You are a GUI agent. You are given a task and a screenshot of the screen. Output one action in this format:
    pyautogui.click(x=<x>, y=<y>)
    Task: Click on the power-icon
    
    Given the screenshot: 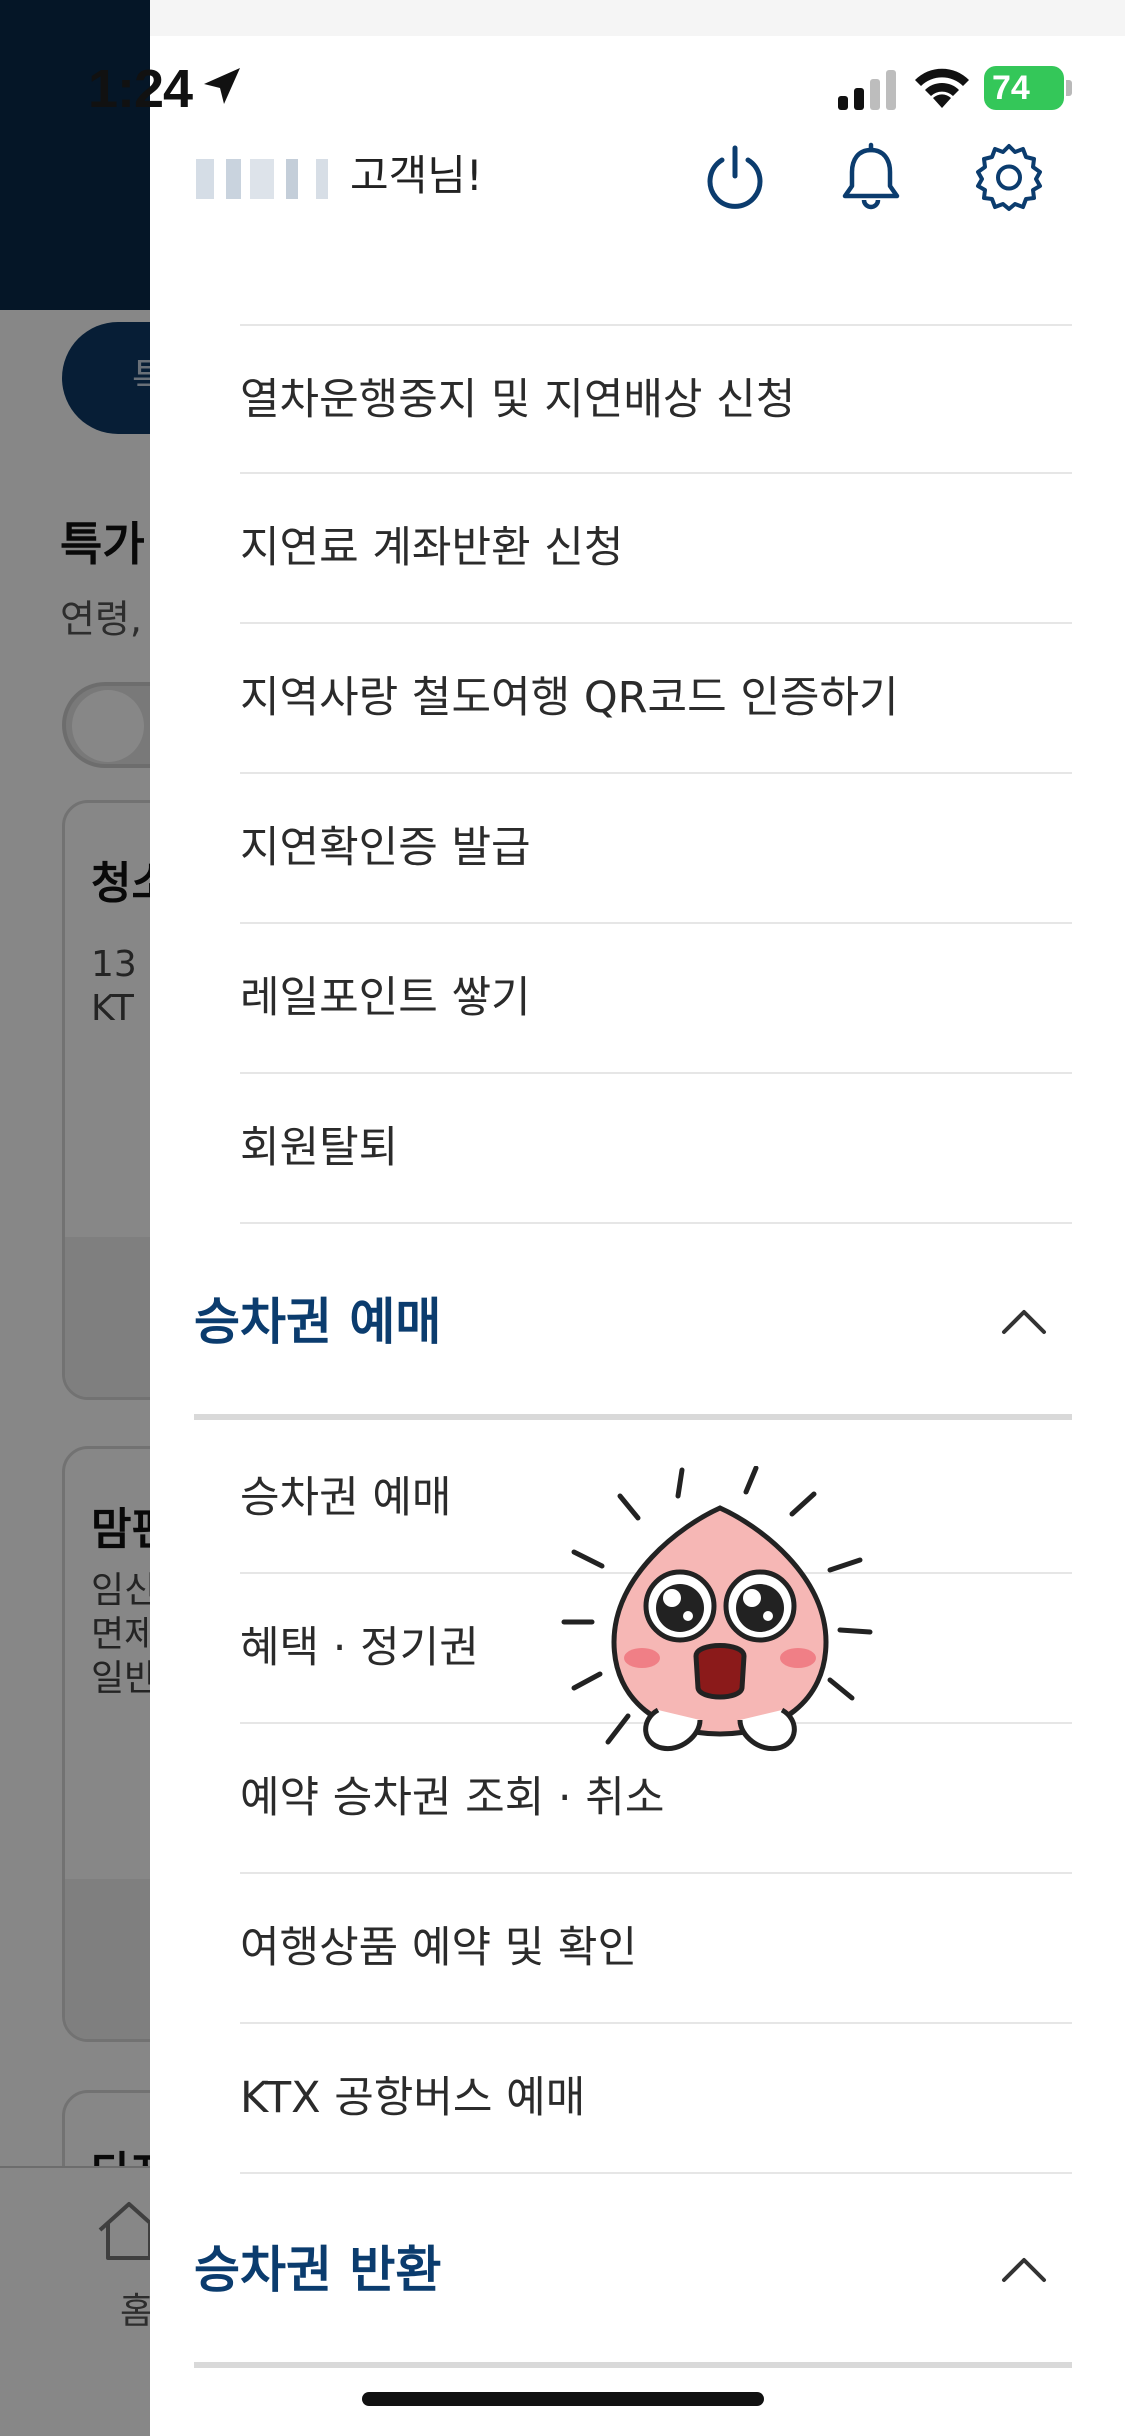 What is the action you would take?
    pyautogui.click(x=735, y=177)
    